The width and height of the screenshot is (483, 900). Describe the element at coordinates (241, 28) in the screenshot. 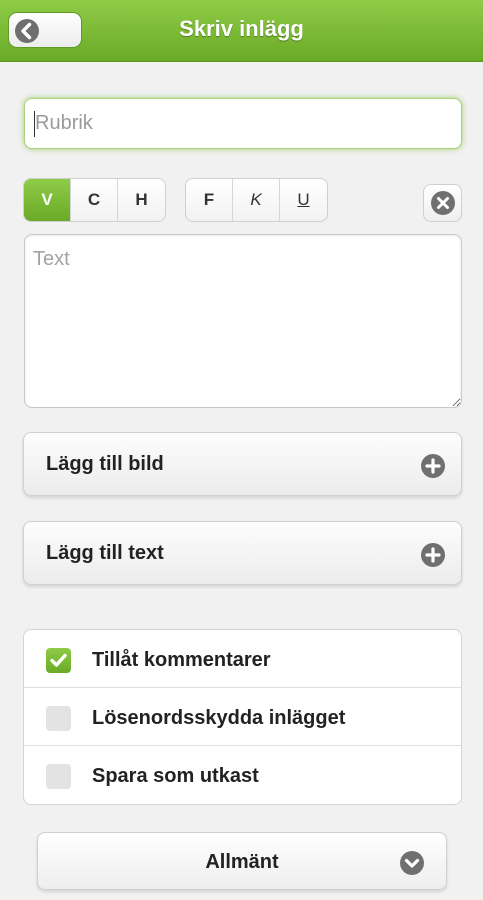

I see `page-title: Skriv inlägg` at that location.